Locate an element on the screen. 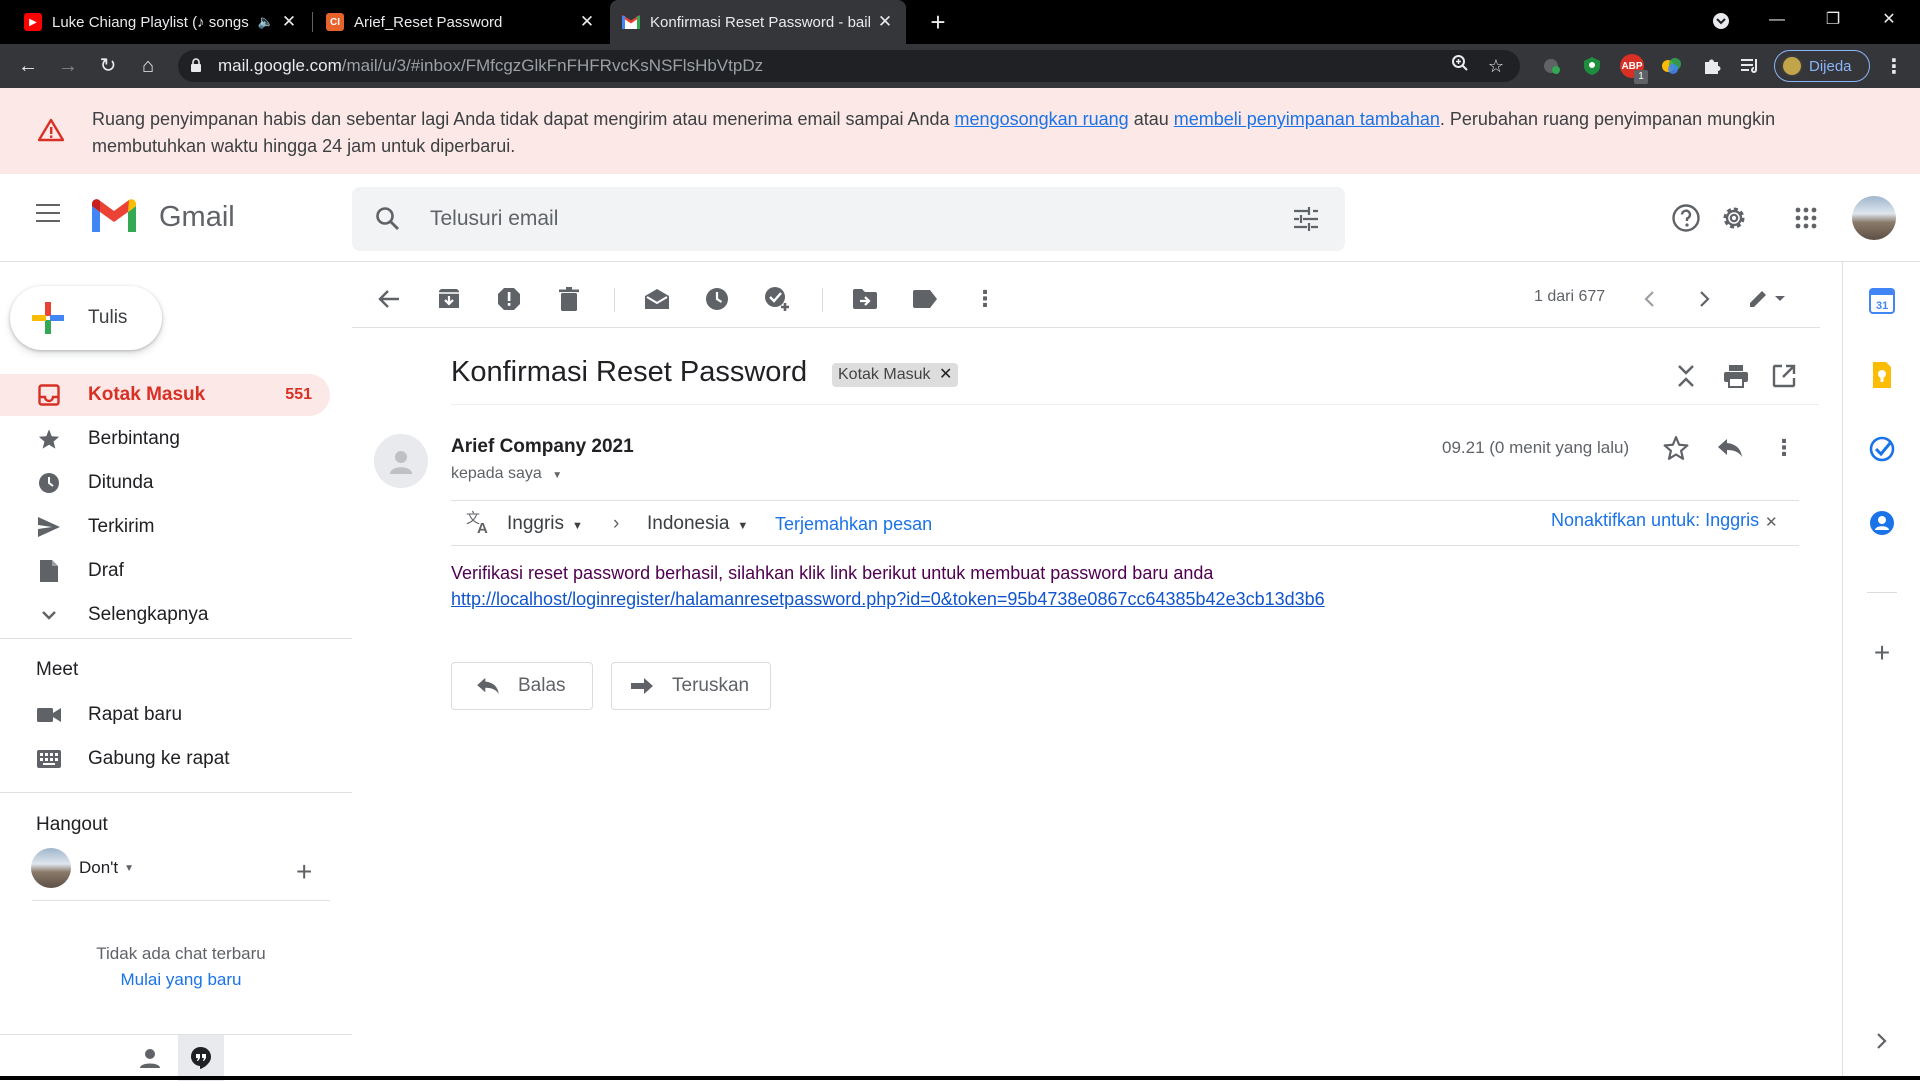 Image resolution: width=1920 pixels, height=1081 pixels. open-in-new-window-icon is located at coordinates (1784, 376).